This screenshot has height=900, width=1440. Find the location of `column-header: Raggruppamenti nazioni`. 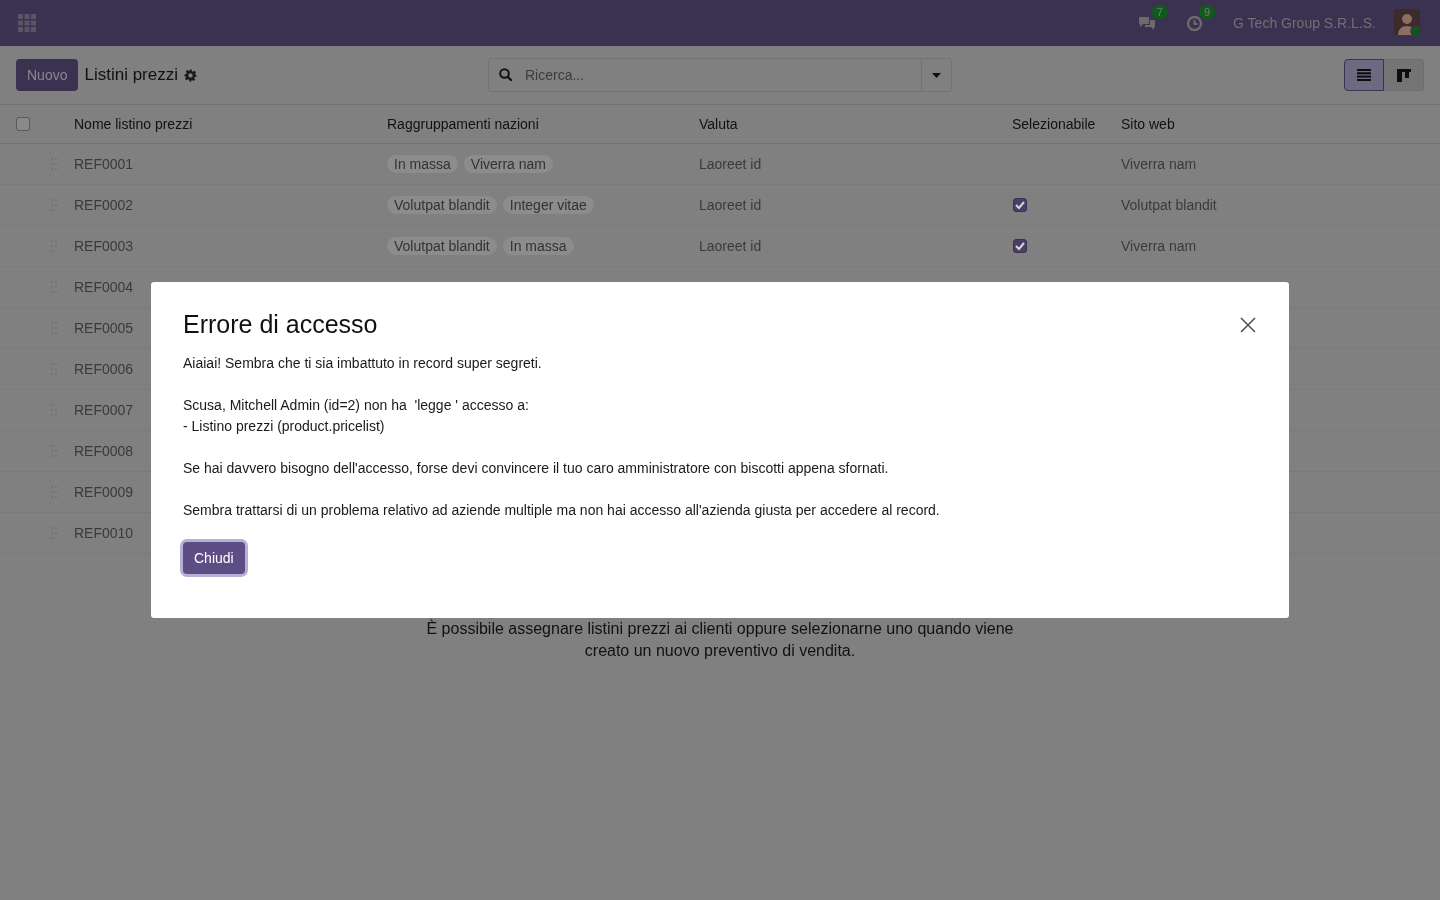

column-header: Raggruppamenti nazioni is located at coordinates (543, 124).